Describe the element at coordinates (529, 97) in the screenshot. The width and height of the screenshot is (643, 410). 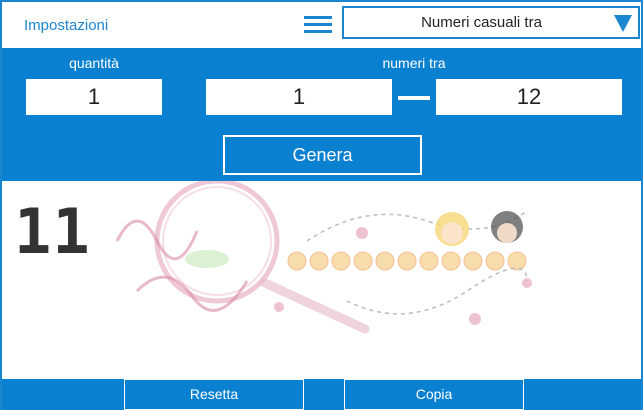
I see `range-to-input: 12` at that location.